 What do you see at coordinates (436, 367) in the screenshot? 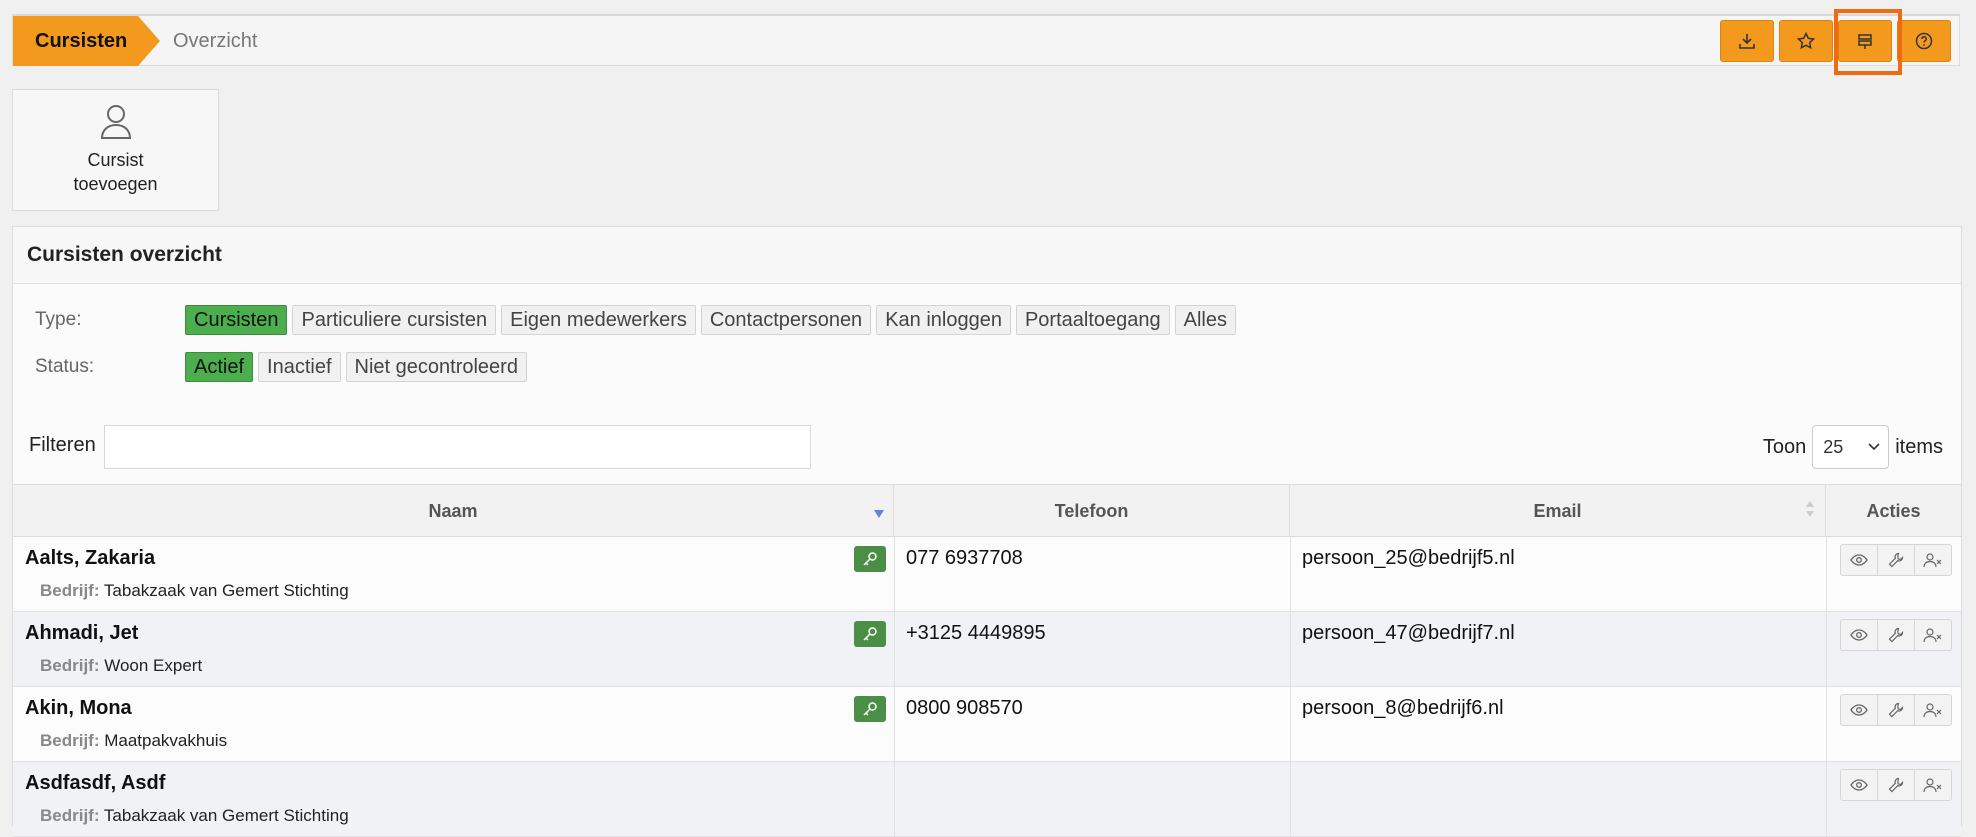
I see `status-chip-niet-gecontroleerd: Niet gecontroleerd` at bounding box center [436, 367].